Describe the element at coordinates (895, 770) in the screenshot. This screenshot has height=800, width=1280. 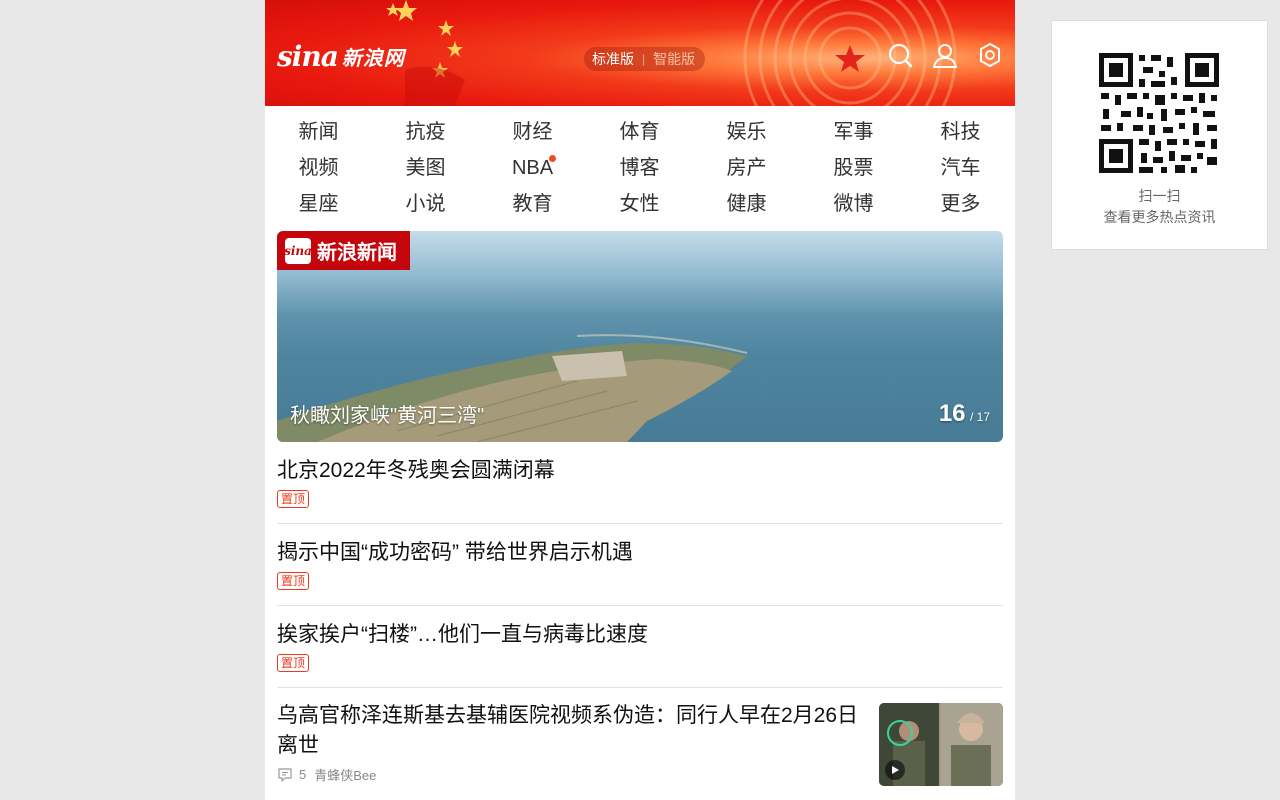
I see `play-icon` at that location.